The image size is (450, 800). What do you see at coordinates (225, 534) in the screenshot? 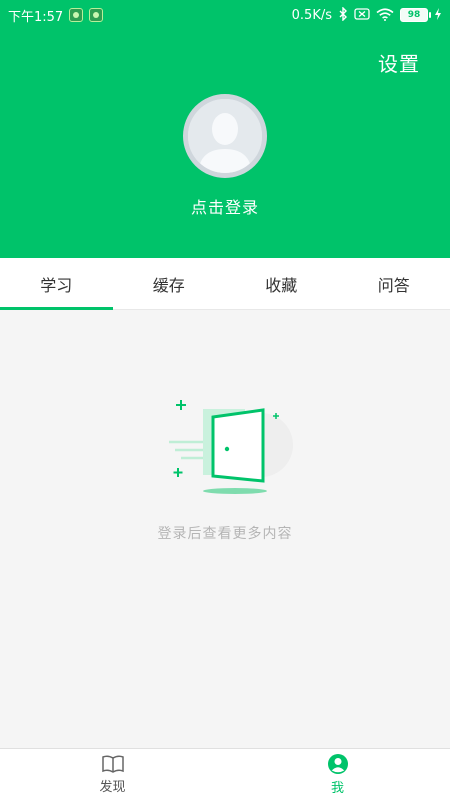
I see `empty-message: 登录后查看更多内容` at bounding box center [225, 534].